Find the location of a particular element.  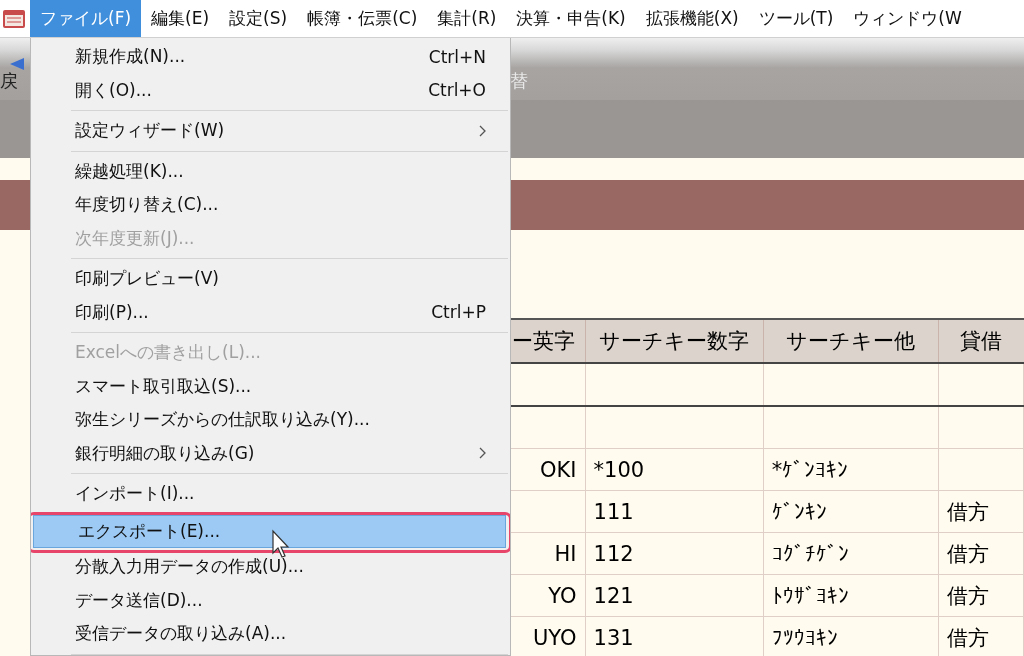

menu-item-label: 印刷プレビュー(V) is located at coordinates (147, 279).